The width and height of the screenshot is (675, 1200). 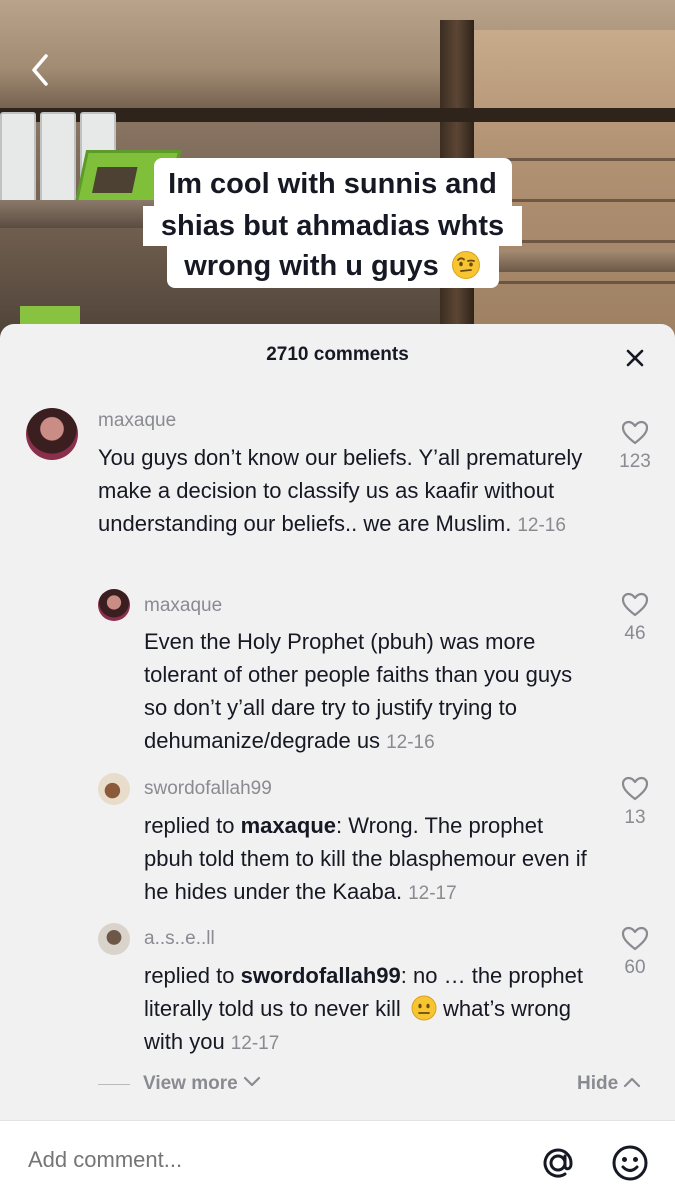 I want to click on like-count: 13, so click(x=635, y=817).